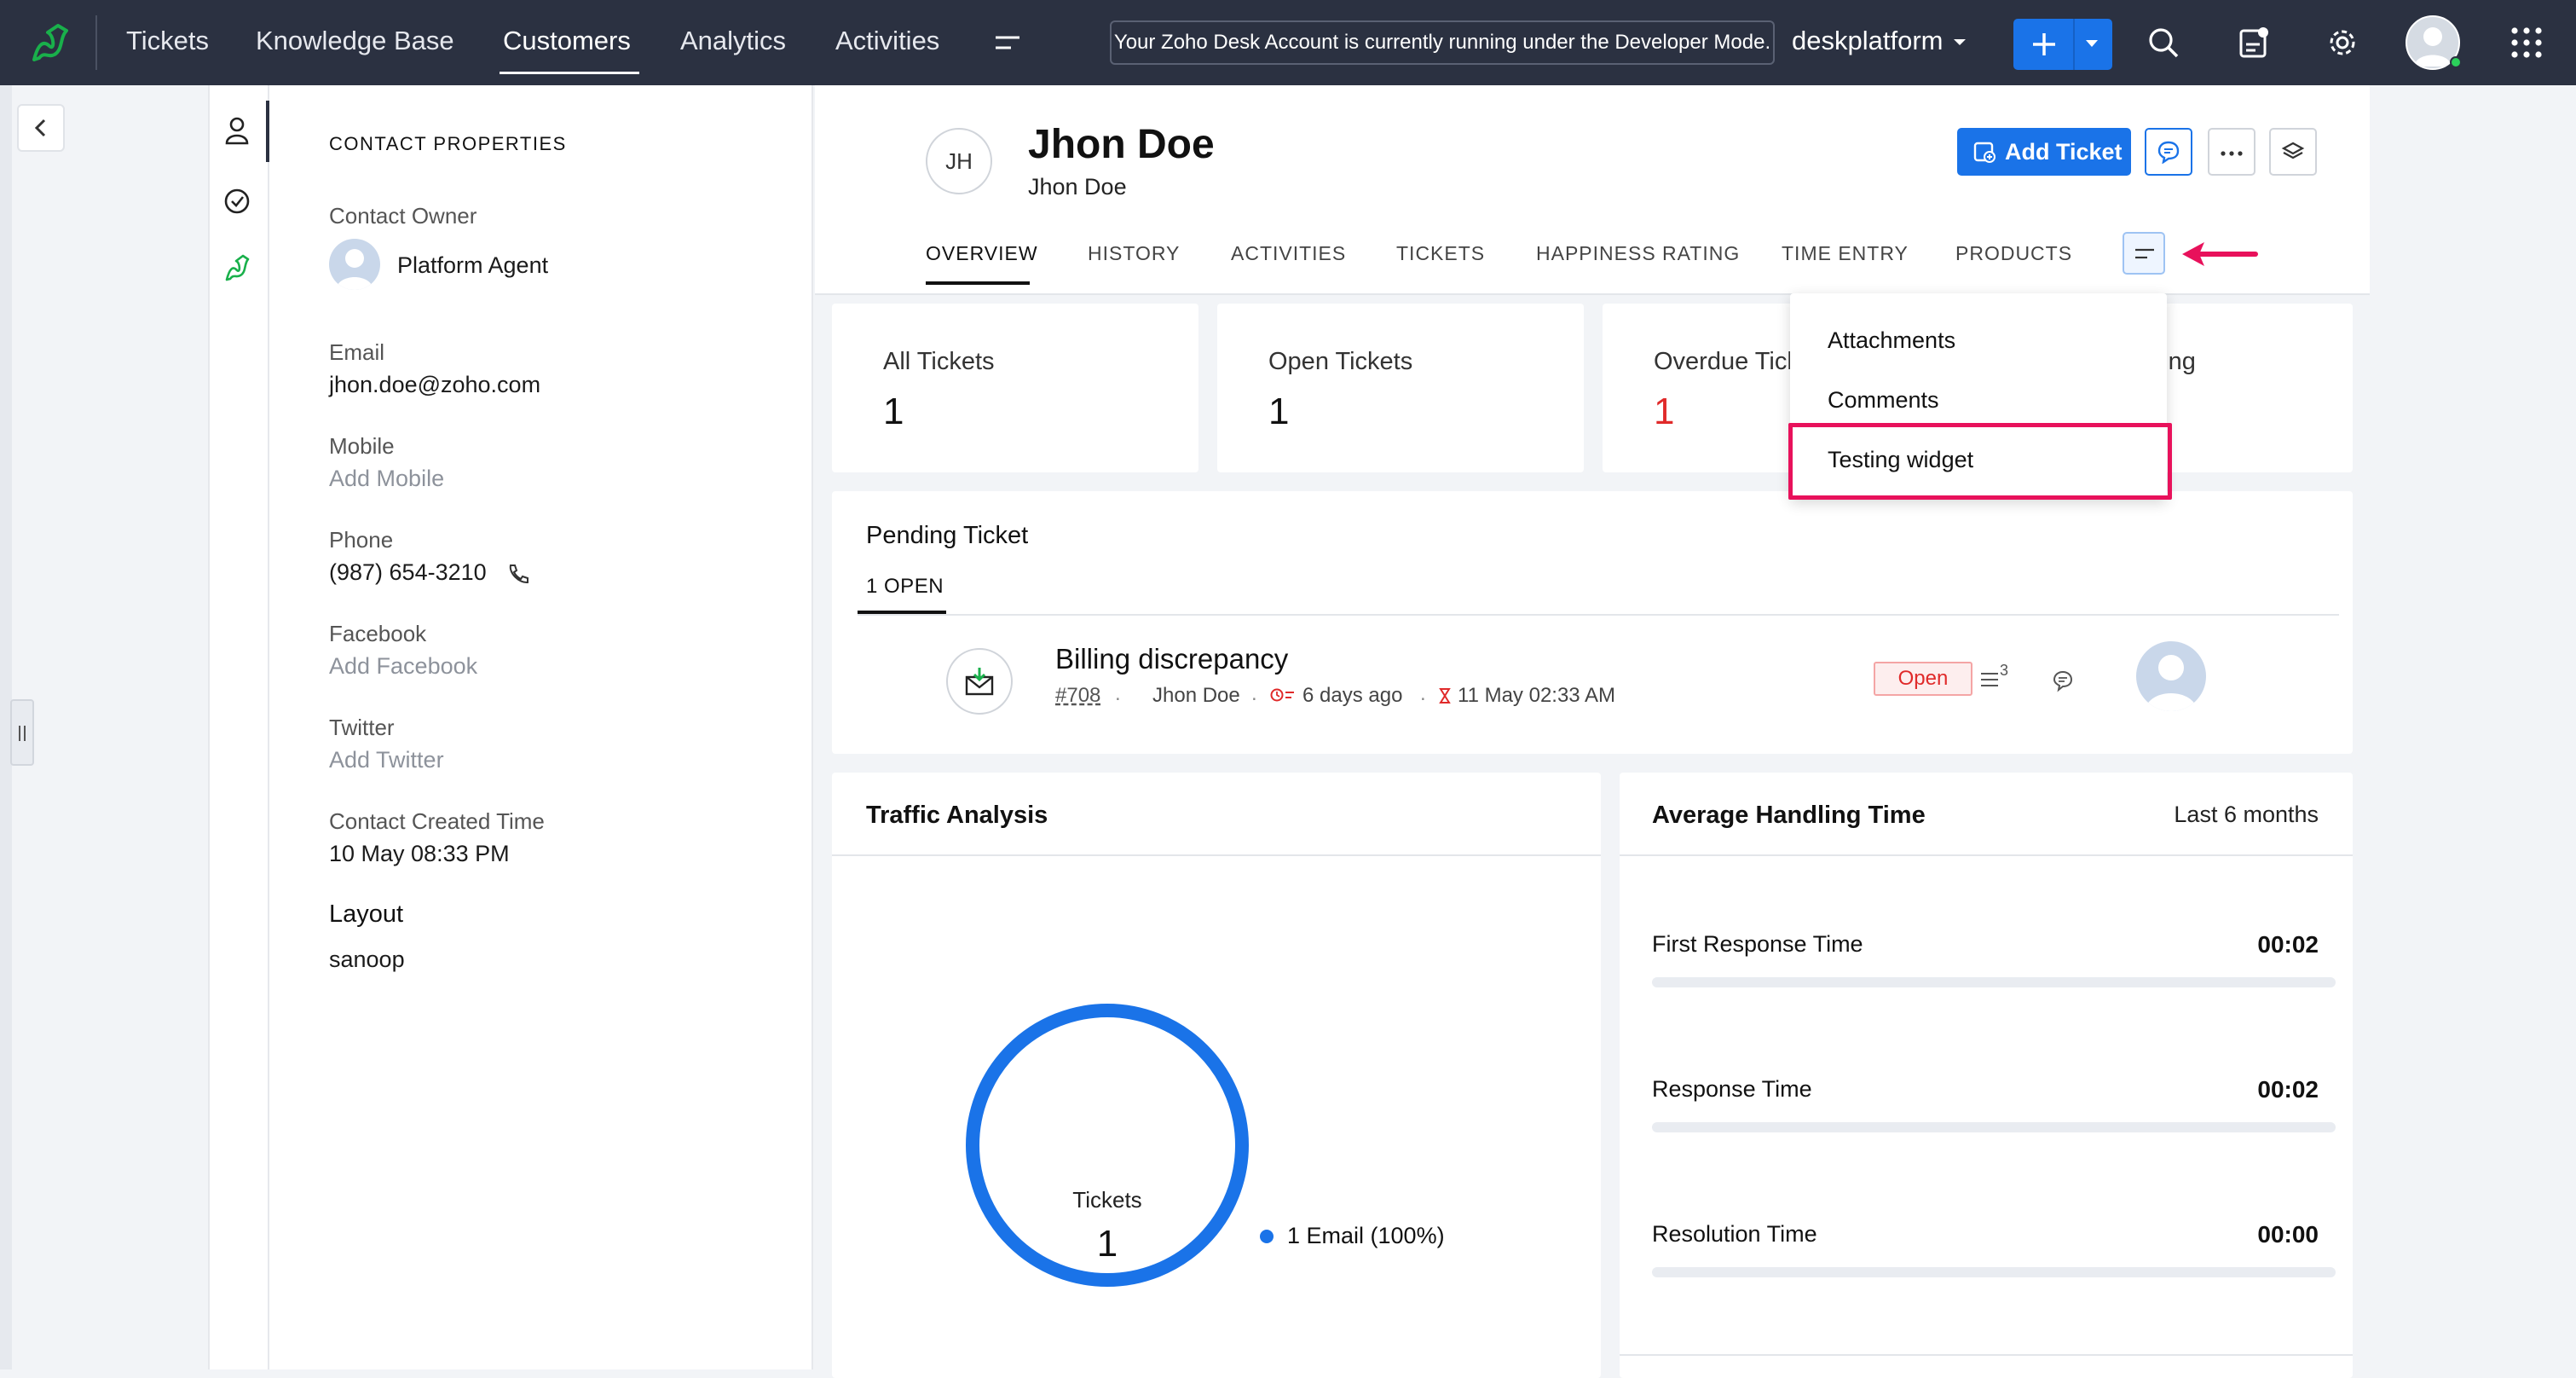 The image size is (2576, 1378). Describe the element at coordinates (2254, 43) in the screenshot. I see `notification-board-icon` at that location.